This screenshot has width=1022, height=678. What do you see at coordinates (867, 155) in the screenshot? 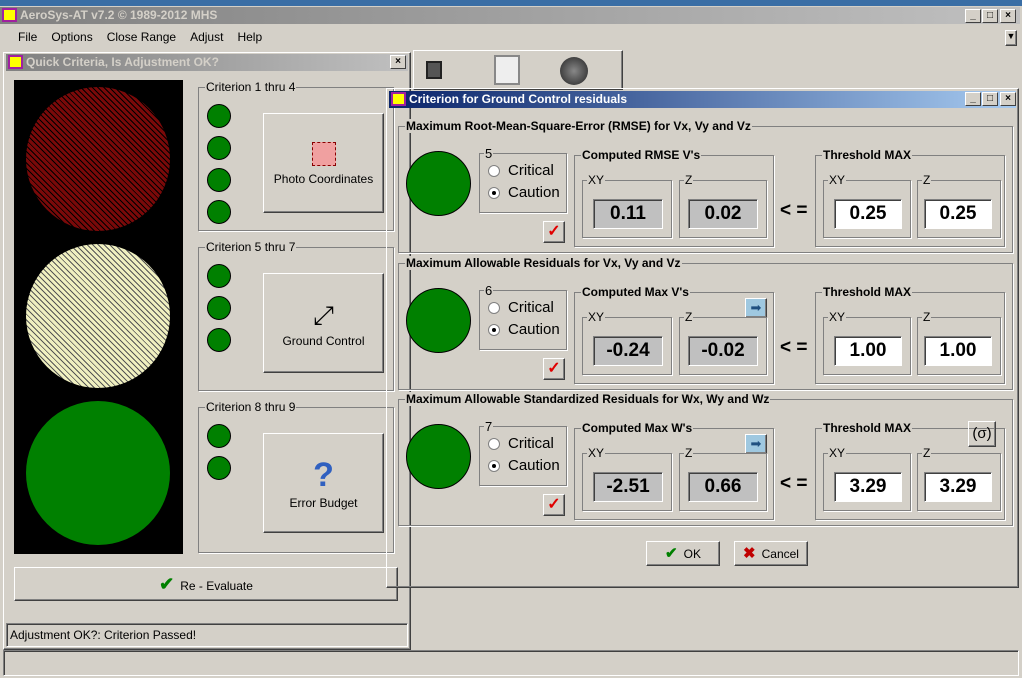
I see `threshold-title: Threshold MAX` at bounding box center [867, 155].